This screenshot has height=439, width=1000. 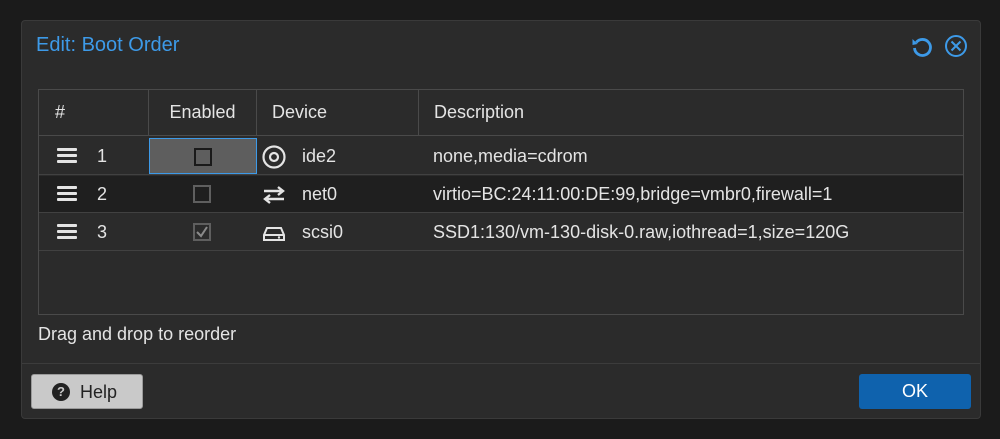 I want to click on dialog-title: Edit: Boot Order, so click(x=108, y=45).